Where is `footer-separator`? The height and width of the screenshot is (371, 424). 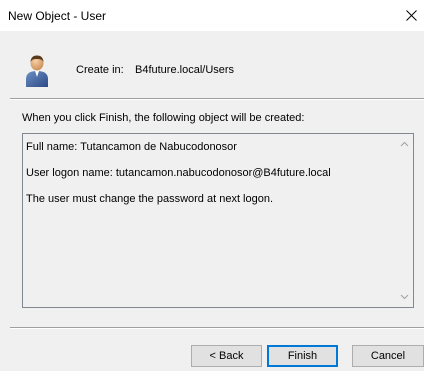 footer-separator is located at coordinates (217, 328).